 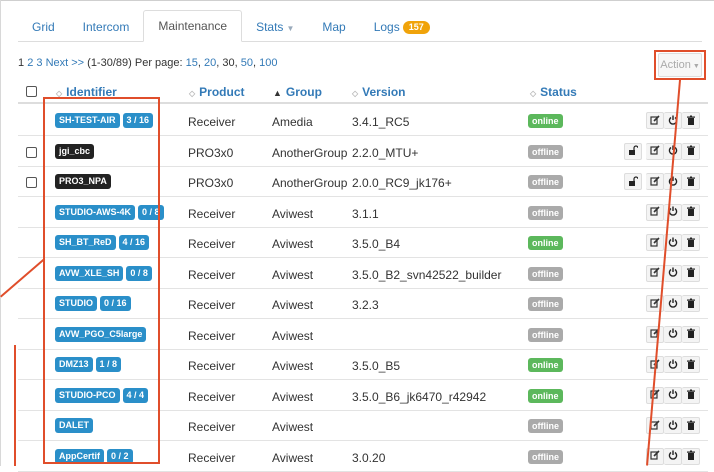 I want to click on left-border, so click(x=0, y=233).